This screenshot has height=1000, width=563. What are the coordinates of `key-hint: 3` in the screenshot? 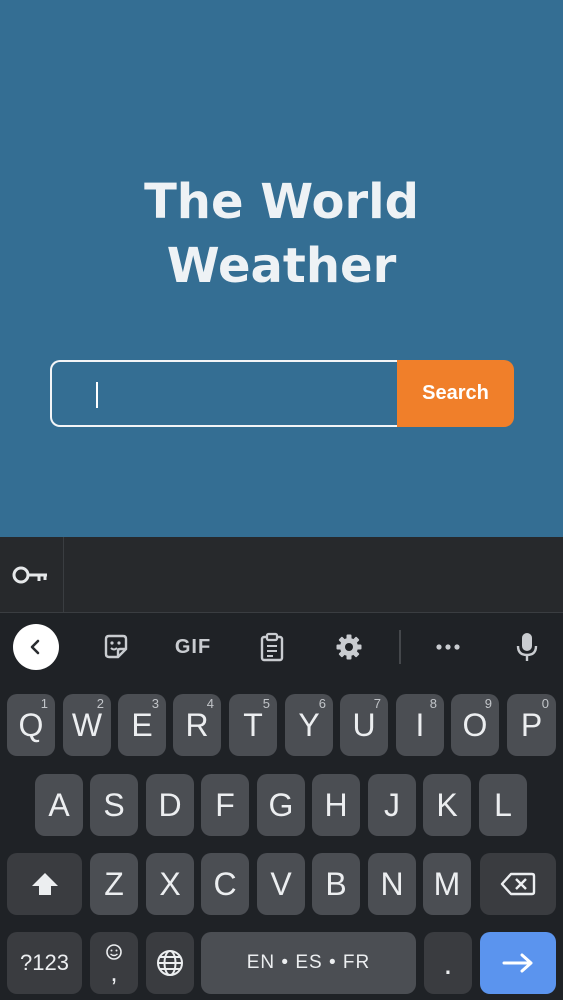 It's located at (155, 703).